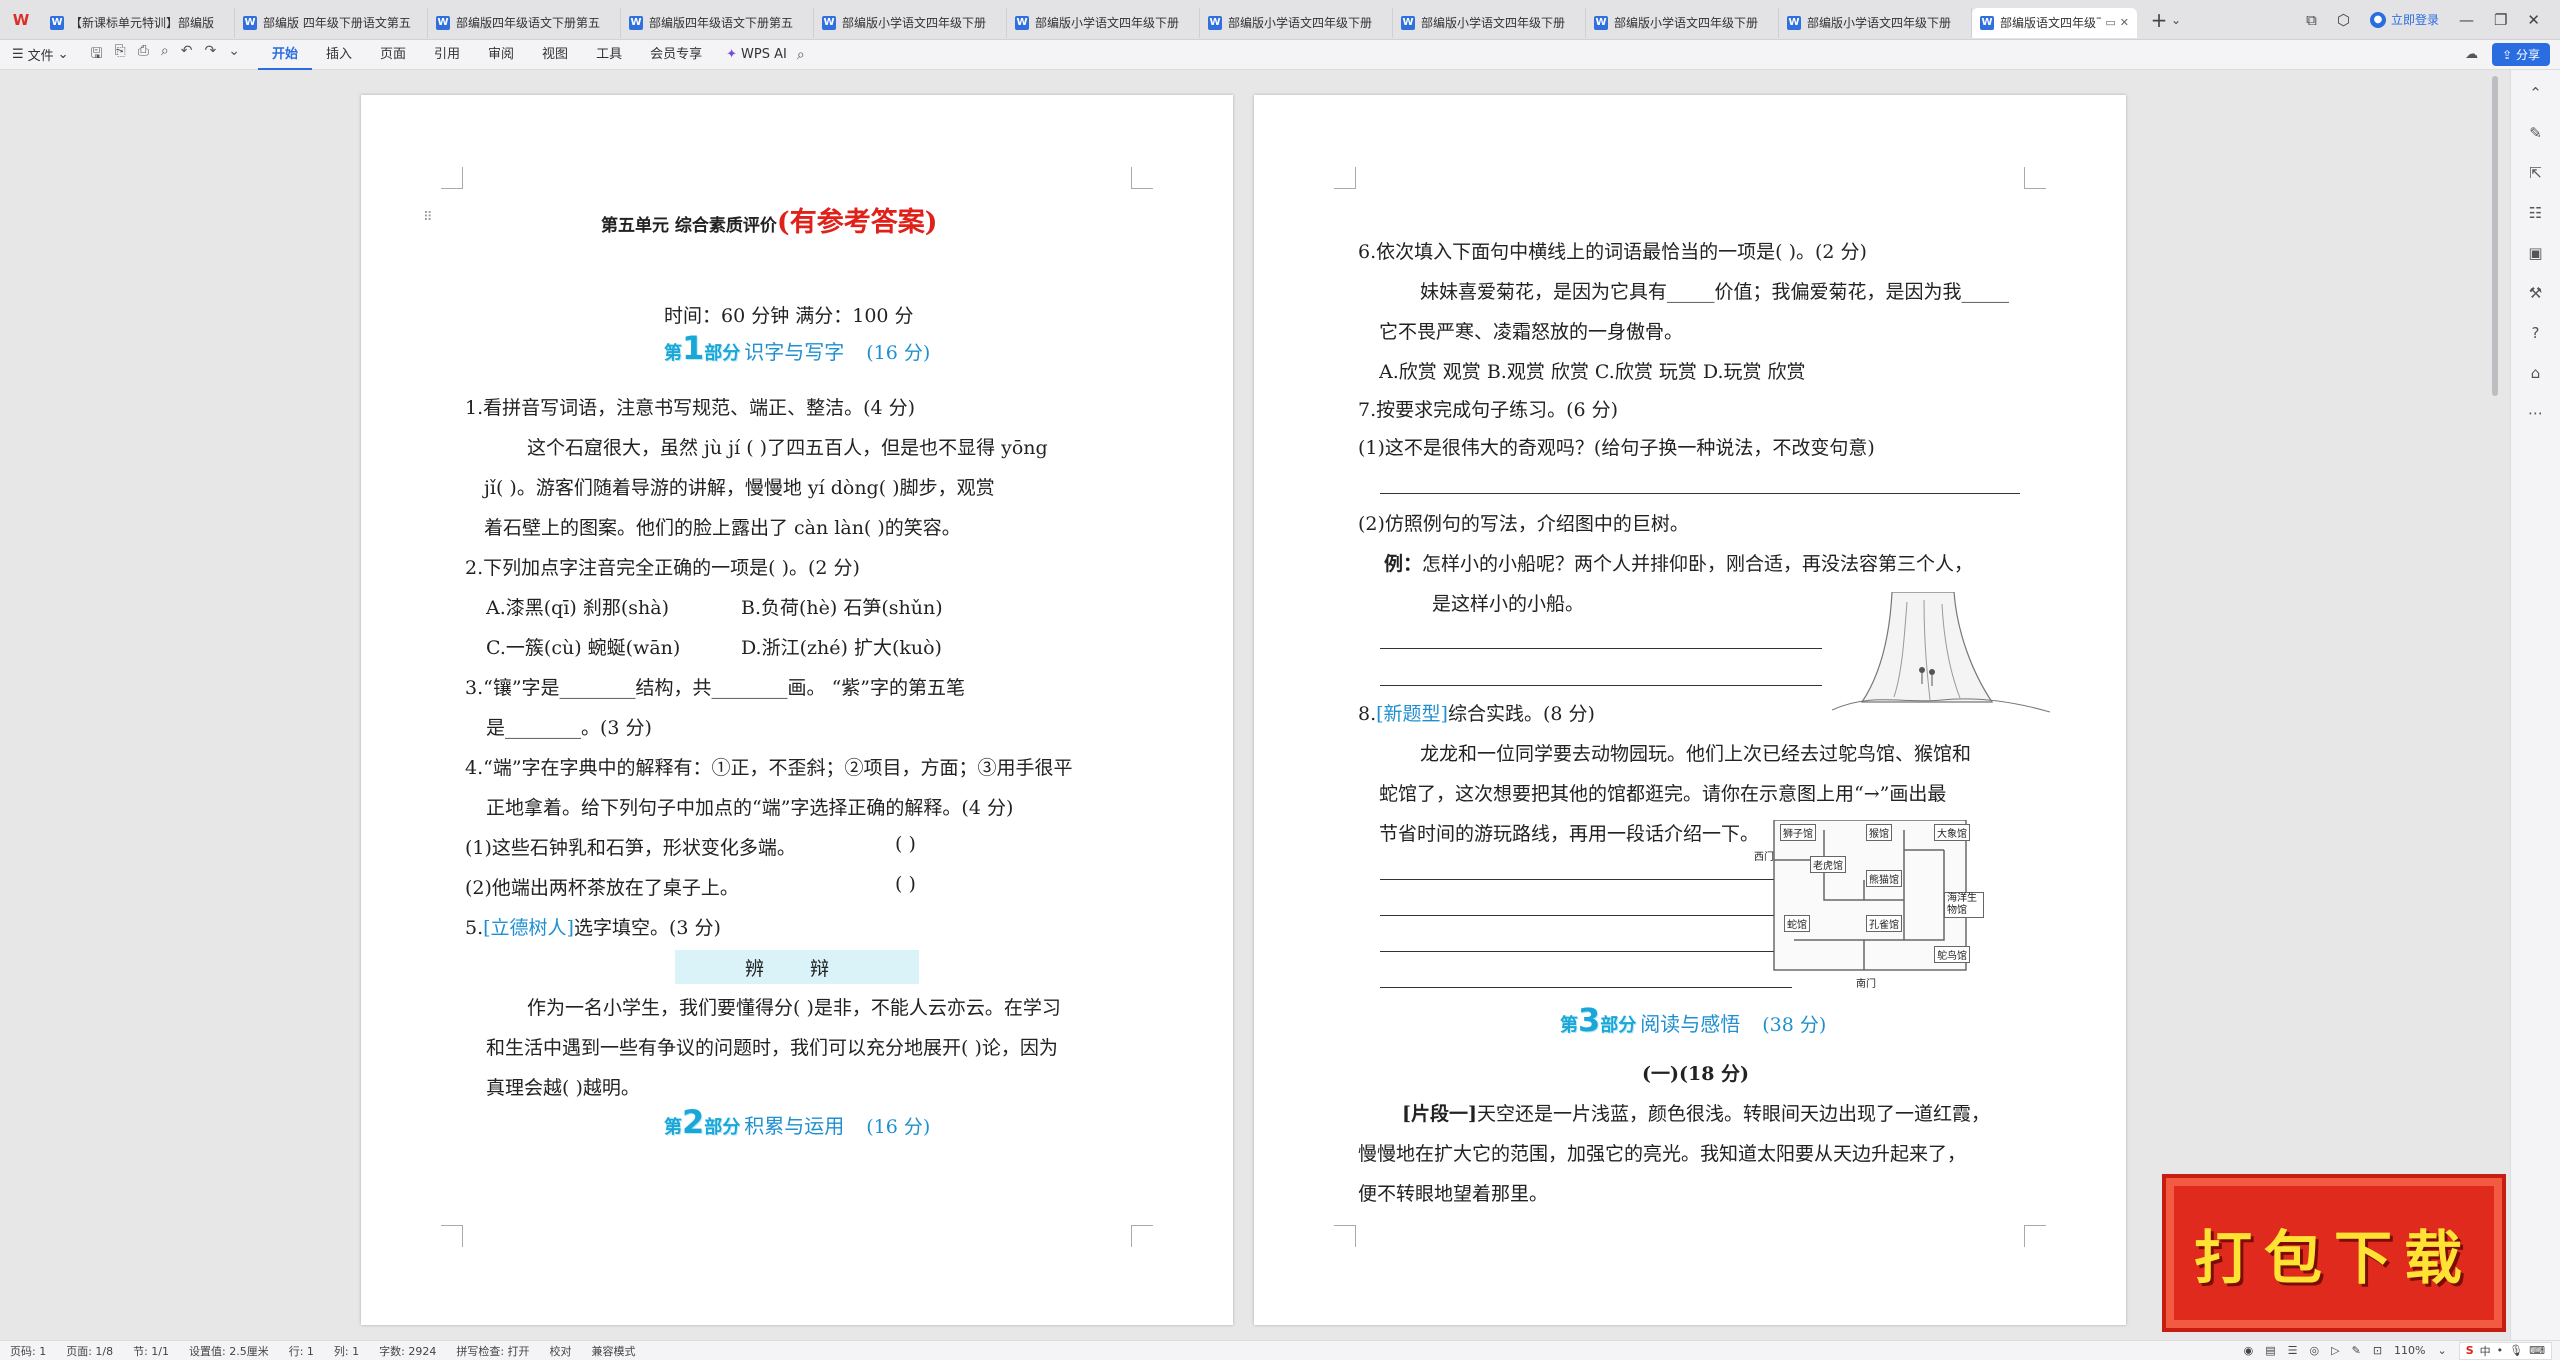  I want to click on print-icon: ⎙, so click(143, 55).